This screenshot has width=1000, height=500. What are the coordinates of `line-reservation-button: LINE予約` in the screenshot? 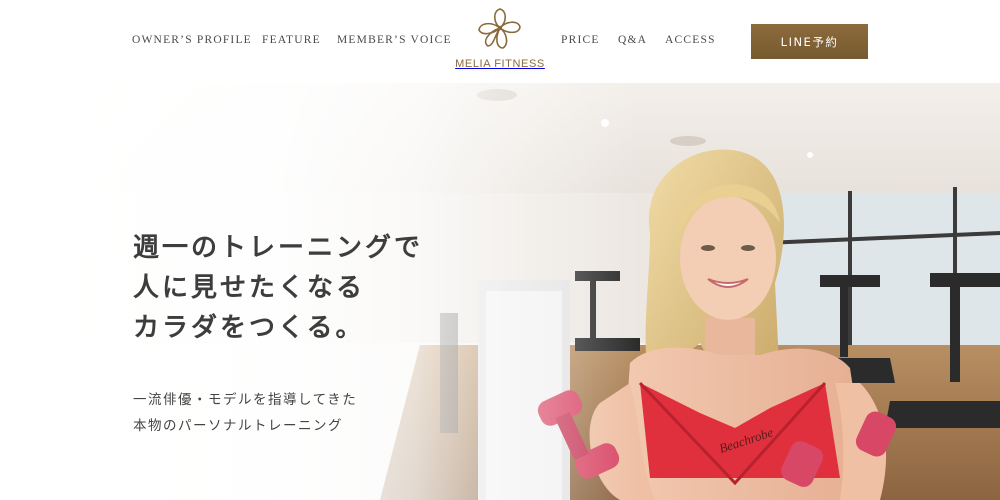 It's located at (809, 41).